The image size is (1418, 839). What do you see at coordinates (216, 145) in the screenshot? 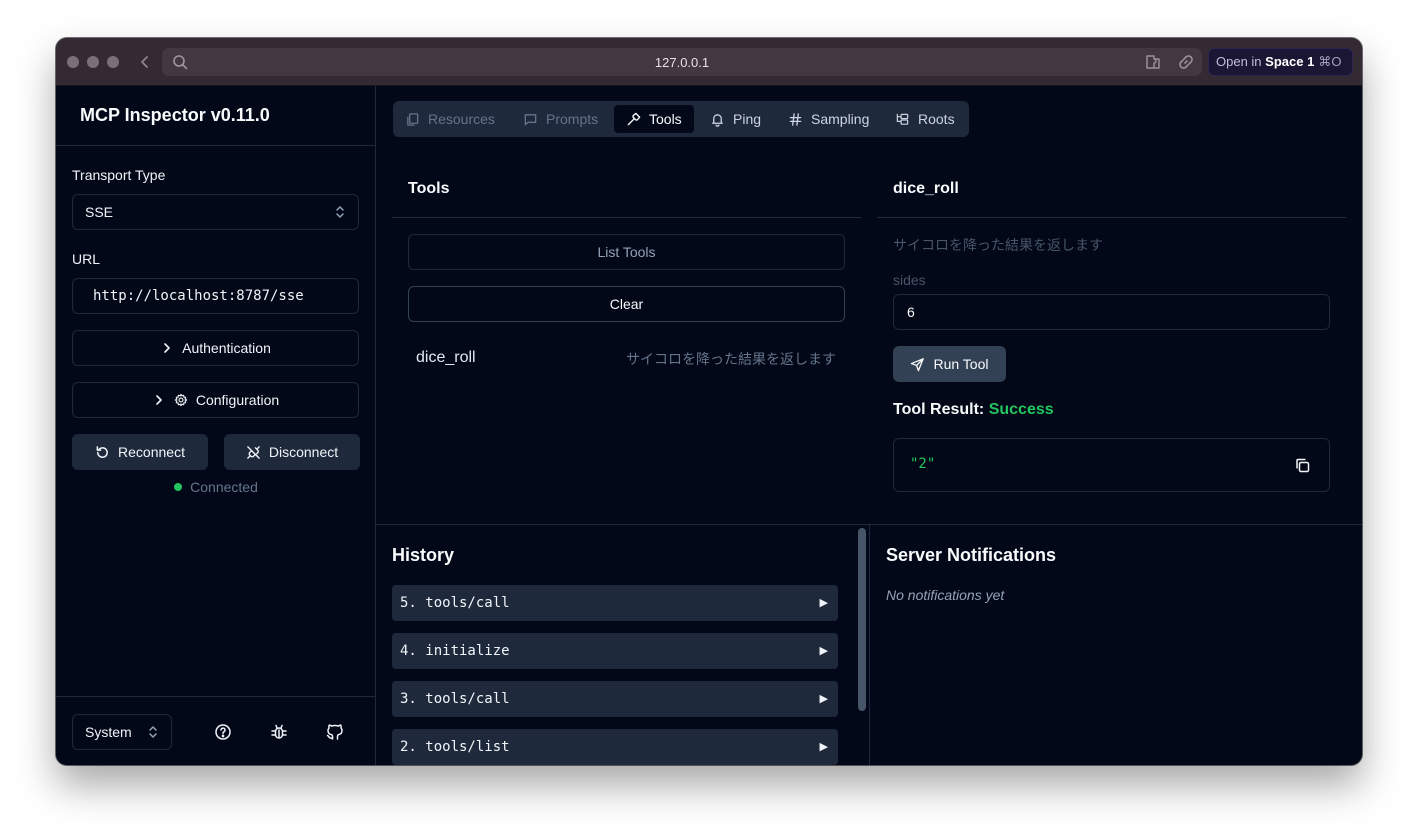
I see `sidebar-divider` at bounding box center [216, 145].